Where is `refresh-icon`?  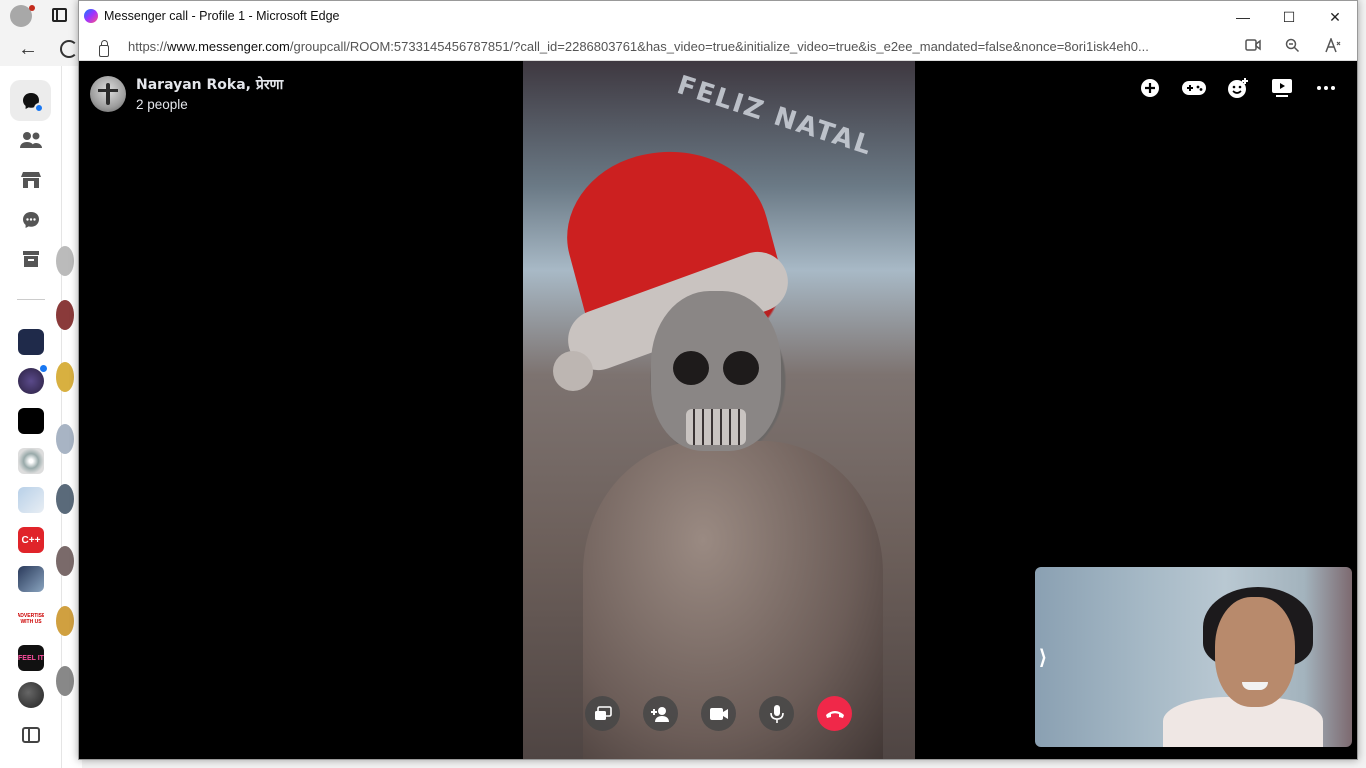 refresh-icon is located at coordinates (69, 49).